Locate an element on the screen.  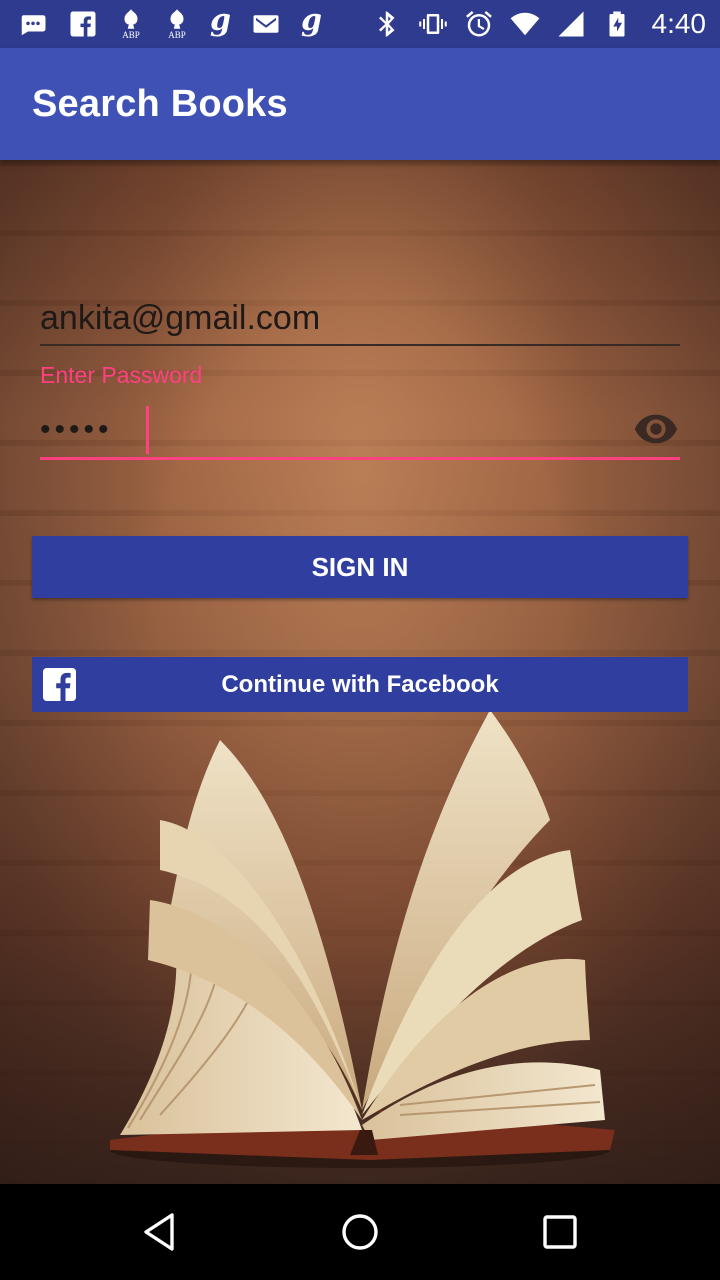
status-bar: ABP ABP g g 4:40 is located at coordinates (360, 24).